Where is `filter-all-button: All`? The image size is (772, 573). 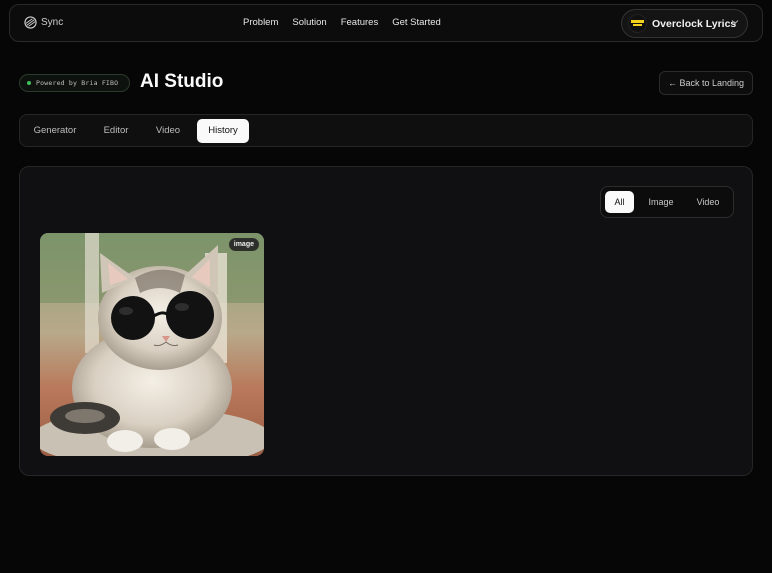 filter-all-button: All is located at coordinates (619, 202).